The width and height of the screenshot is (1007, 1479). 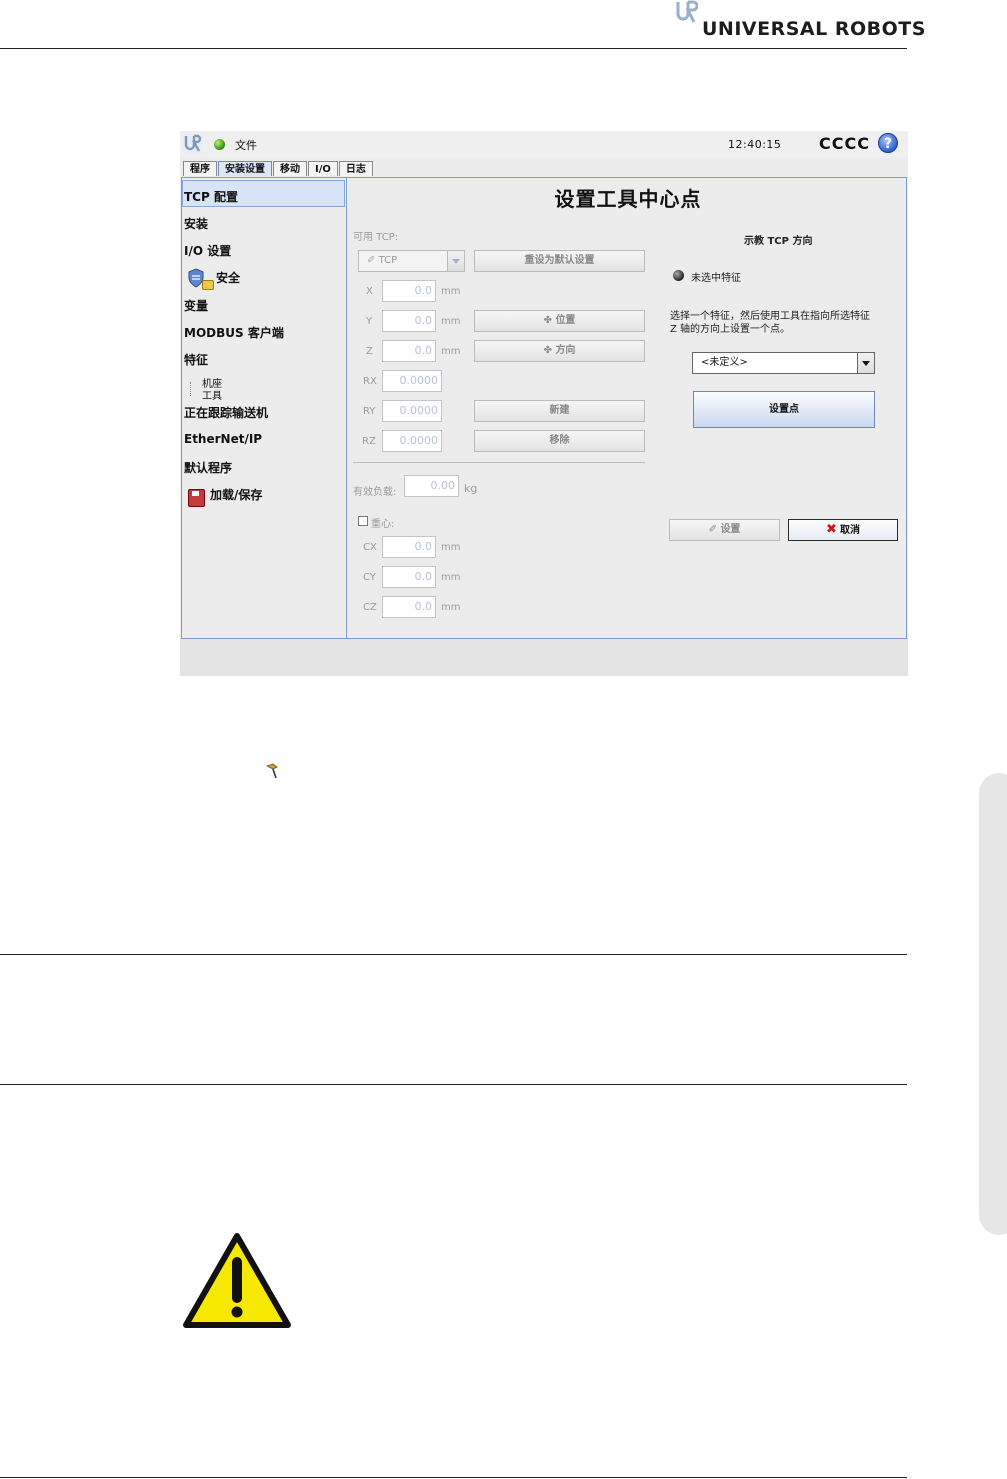 What do you see at coordinates (716, 278) in the screenshot?
I see `no-feature-label: 未选中特征` at bounding box center [716, 278].